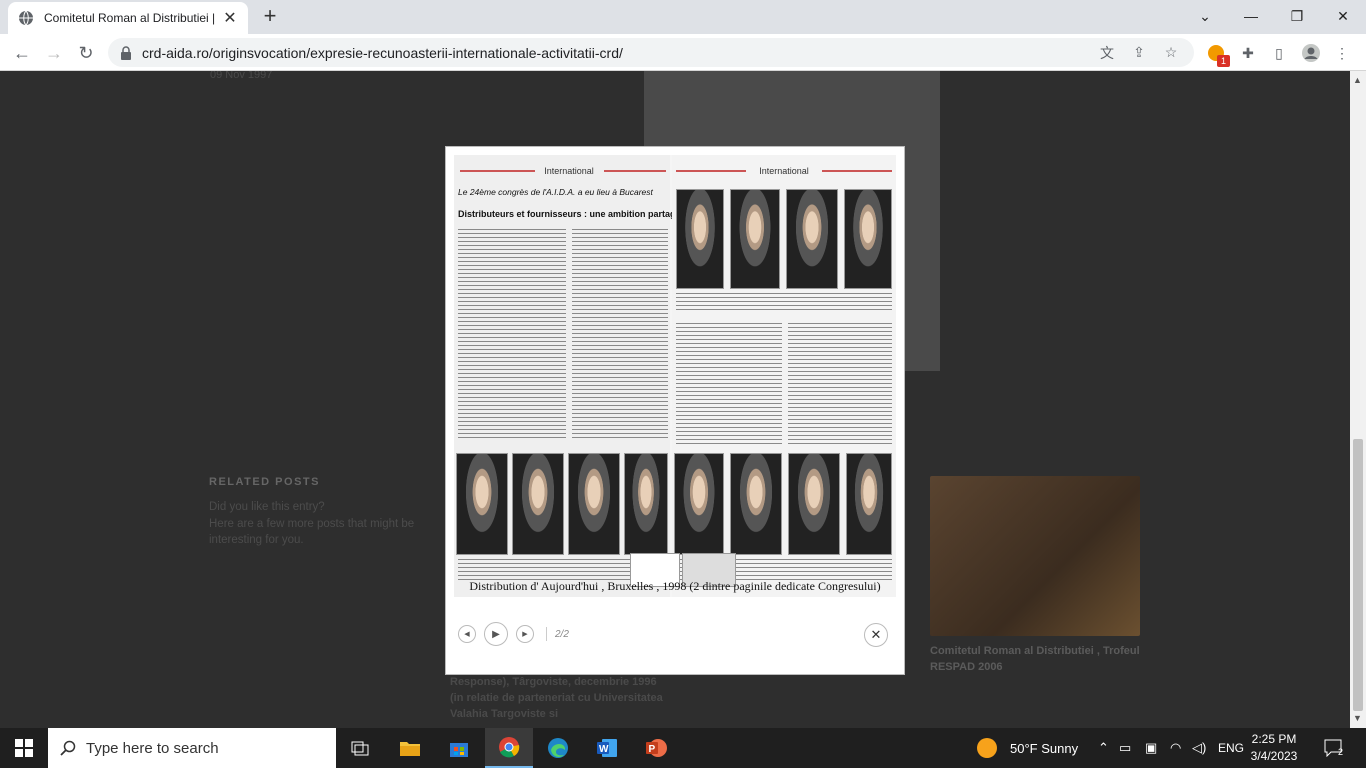  Describe the element at coordinates (1297, 16) in the screenshot. I see `restore-button: ❐` at that location.